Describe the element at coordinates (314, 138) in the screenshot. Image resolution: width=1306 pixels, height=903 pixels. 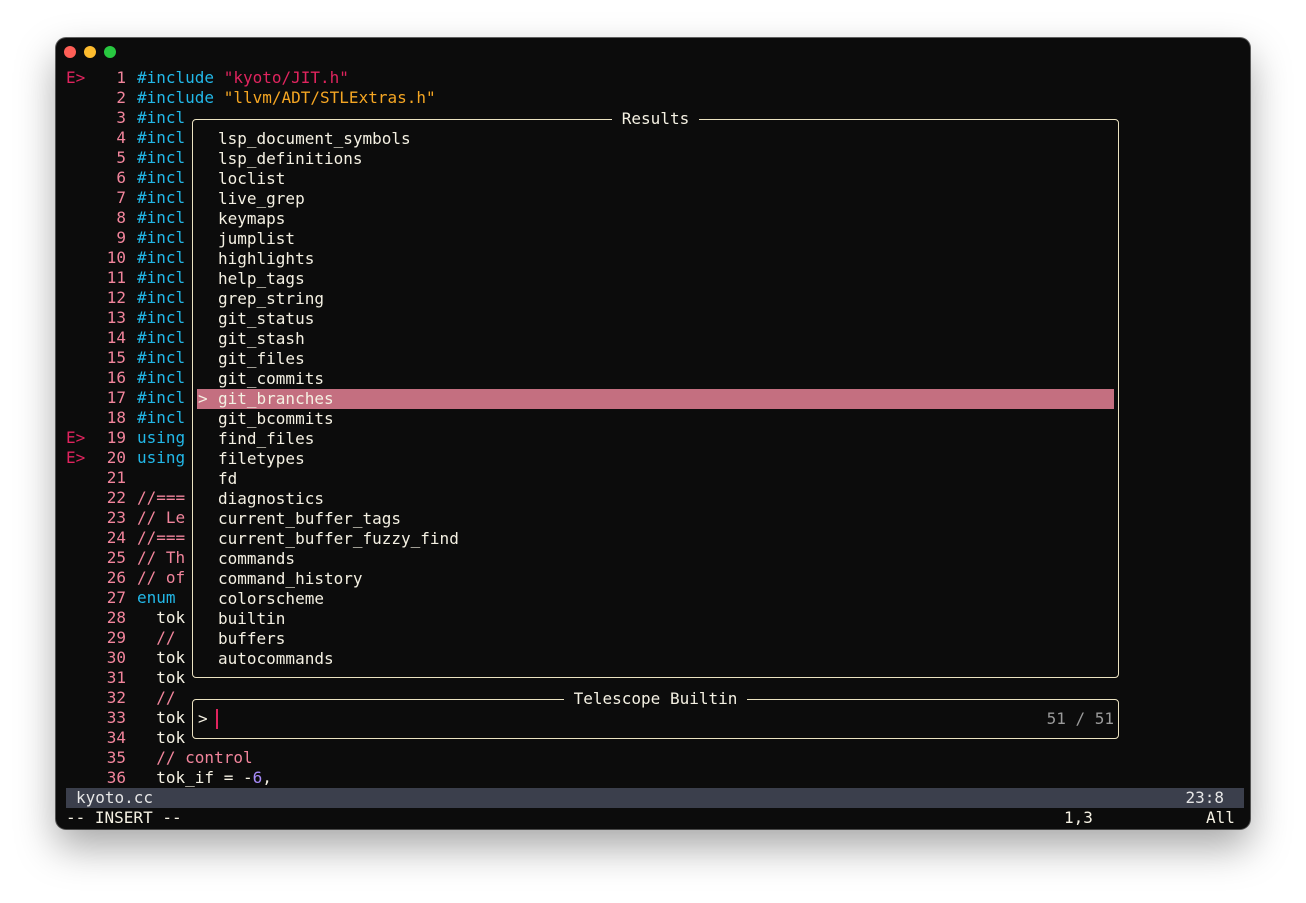
I see `result-label: lsp_document_symbols` at that location.